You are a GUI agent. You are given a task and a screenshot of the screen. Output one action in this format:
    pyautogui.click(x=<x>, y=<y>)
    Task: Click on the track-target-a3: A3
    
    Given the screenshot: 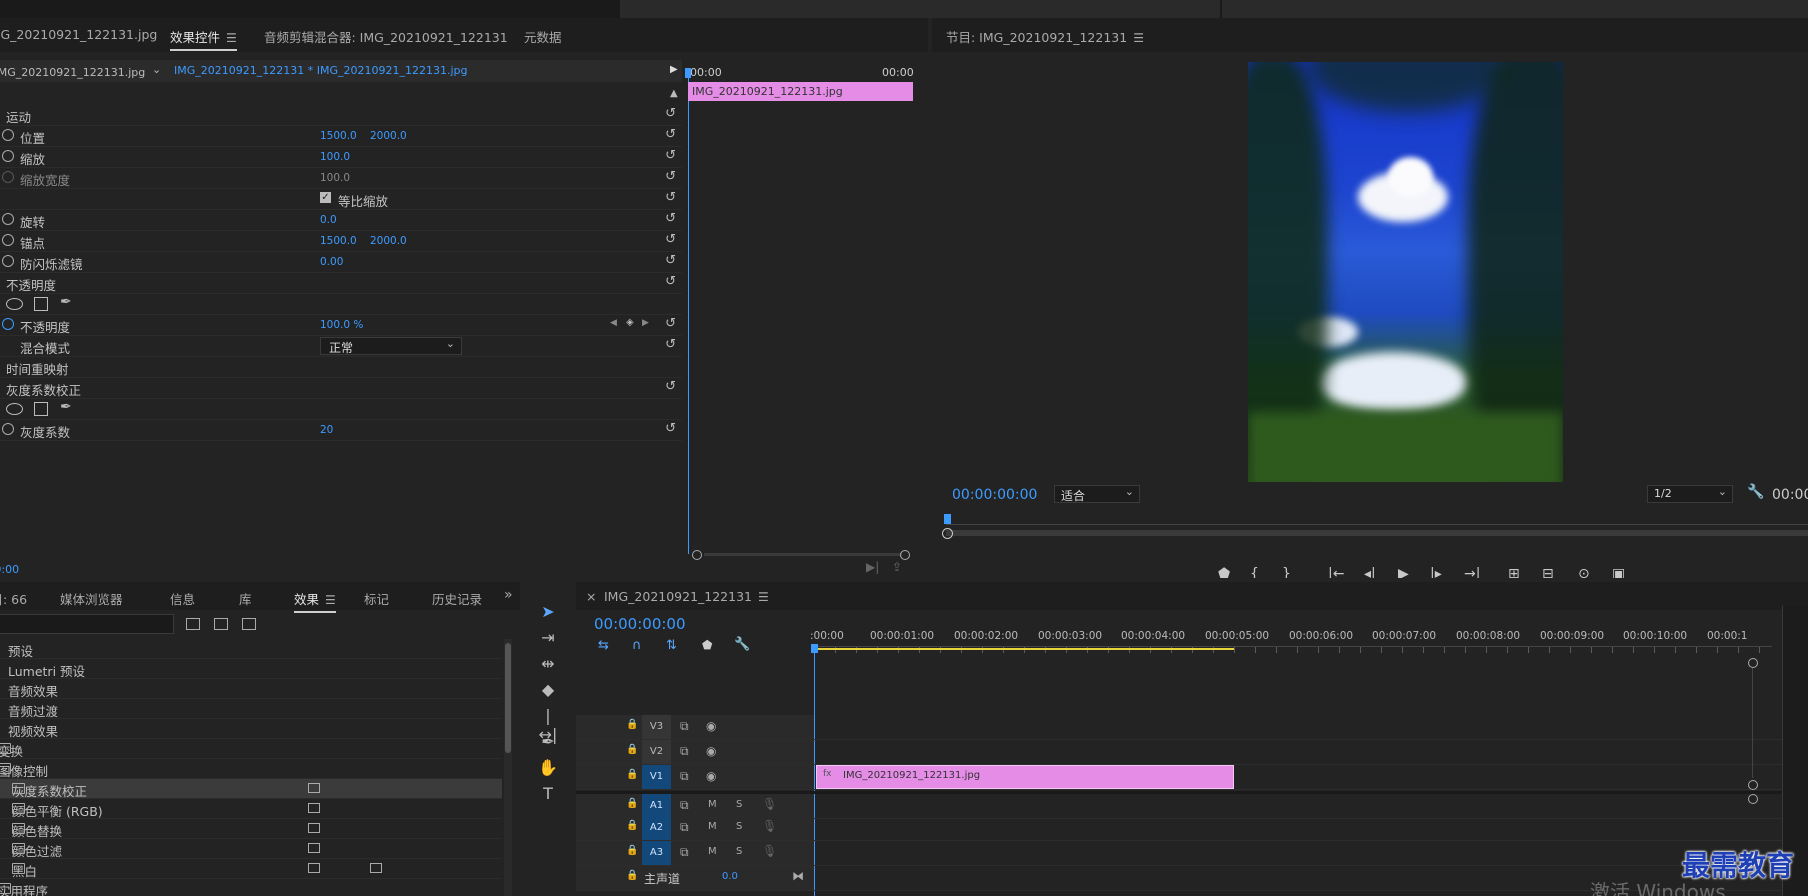 What is the action you would take?
    pyautogui.click(x=656, y=853)
    